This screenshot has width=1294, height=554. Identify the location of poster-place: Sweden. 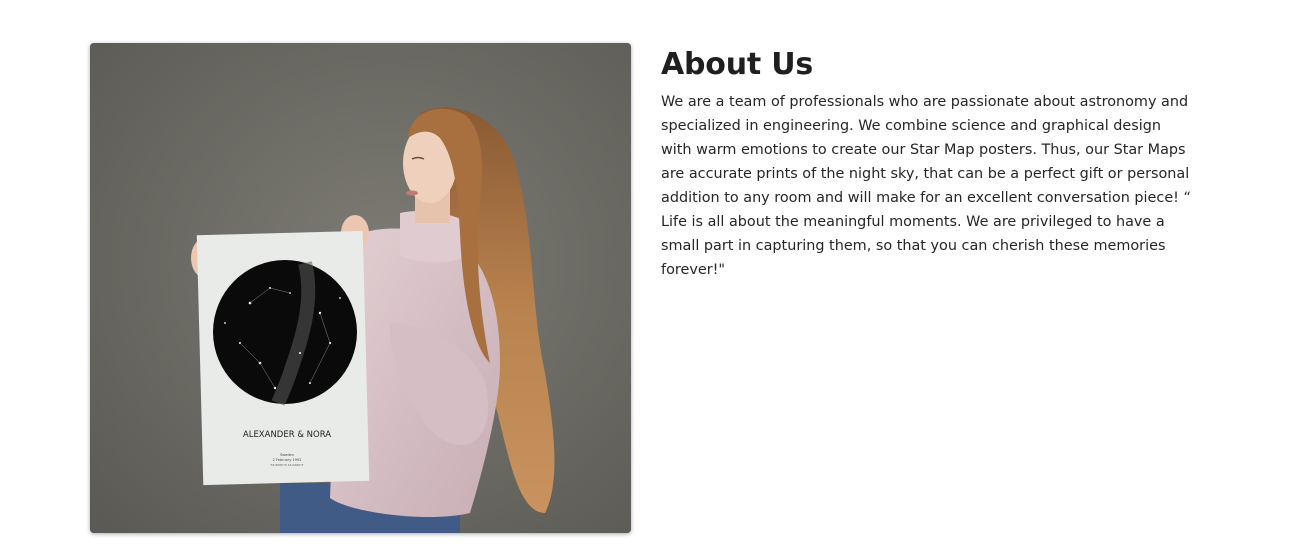
(287, 455).